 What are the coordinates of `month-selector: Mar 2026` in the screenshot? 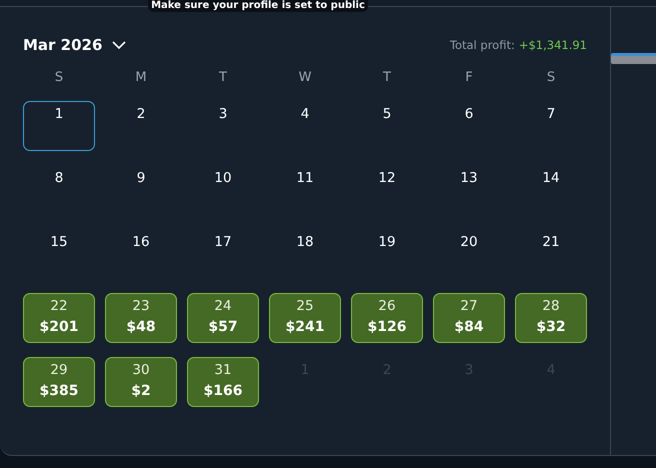 It's located at (74, 45).